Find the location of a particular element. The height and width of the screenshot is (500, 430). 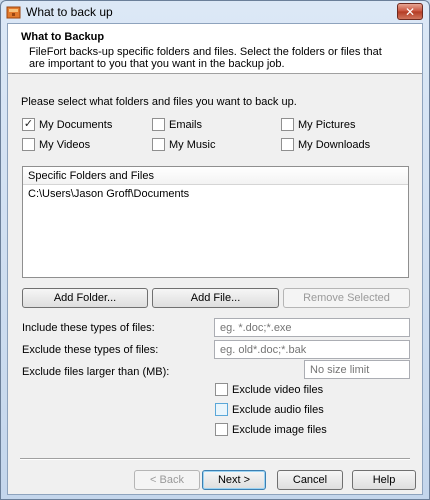

header-title: What to Backup is located at coordinates (63, 37).